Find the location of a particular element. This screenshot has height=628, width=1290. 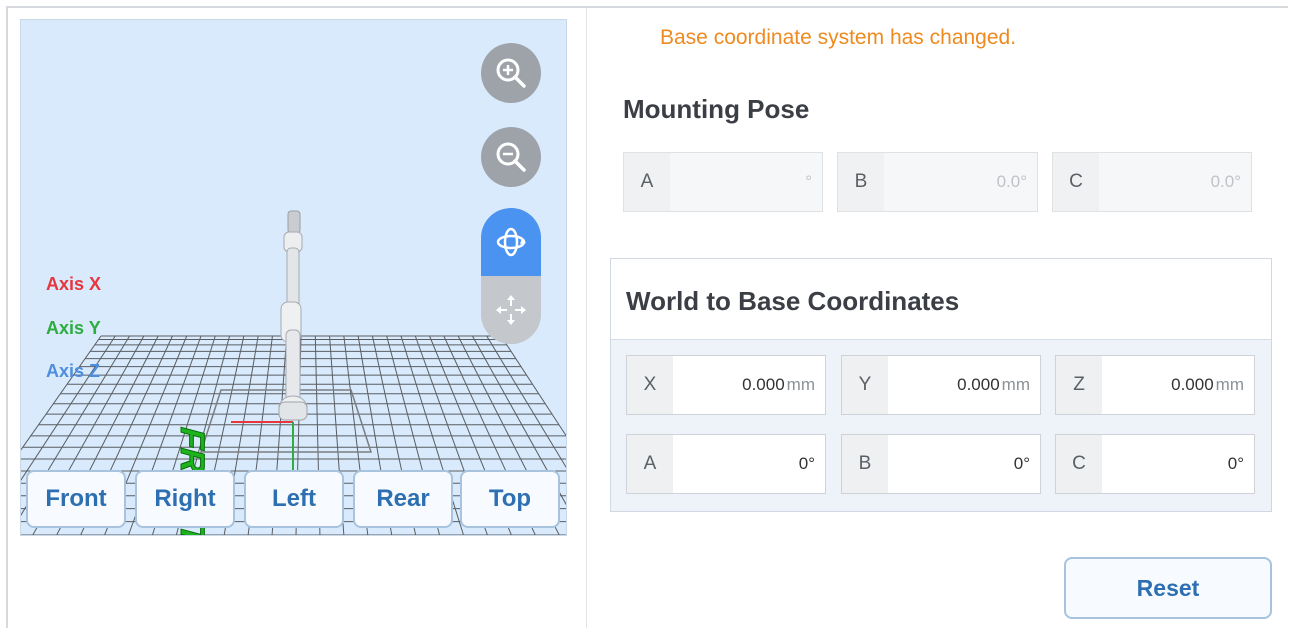

pan-mode-button is located at coordinates (511, 310).